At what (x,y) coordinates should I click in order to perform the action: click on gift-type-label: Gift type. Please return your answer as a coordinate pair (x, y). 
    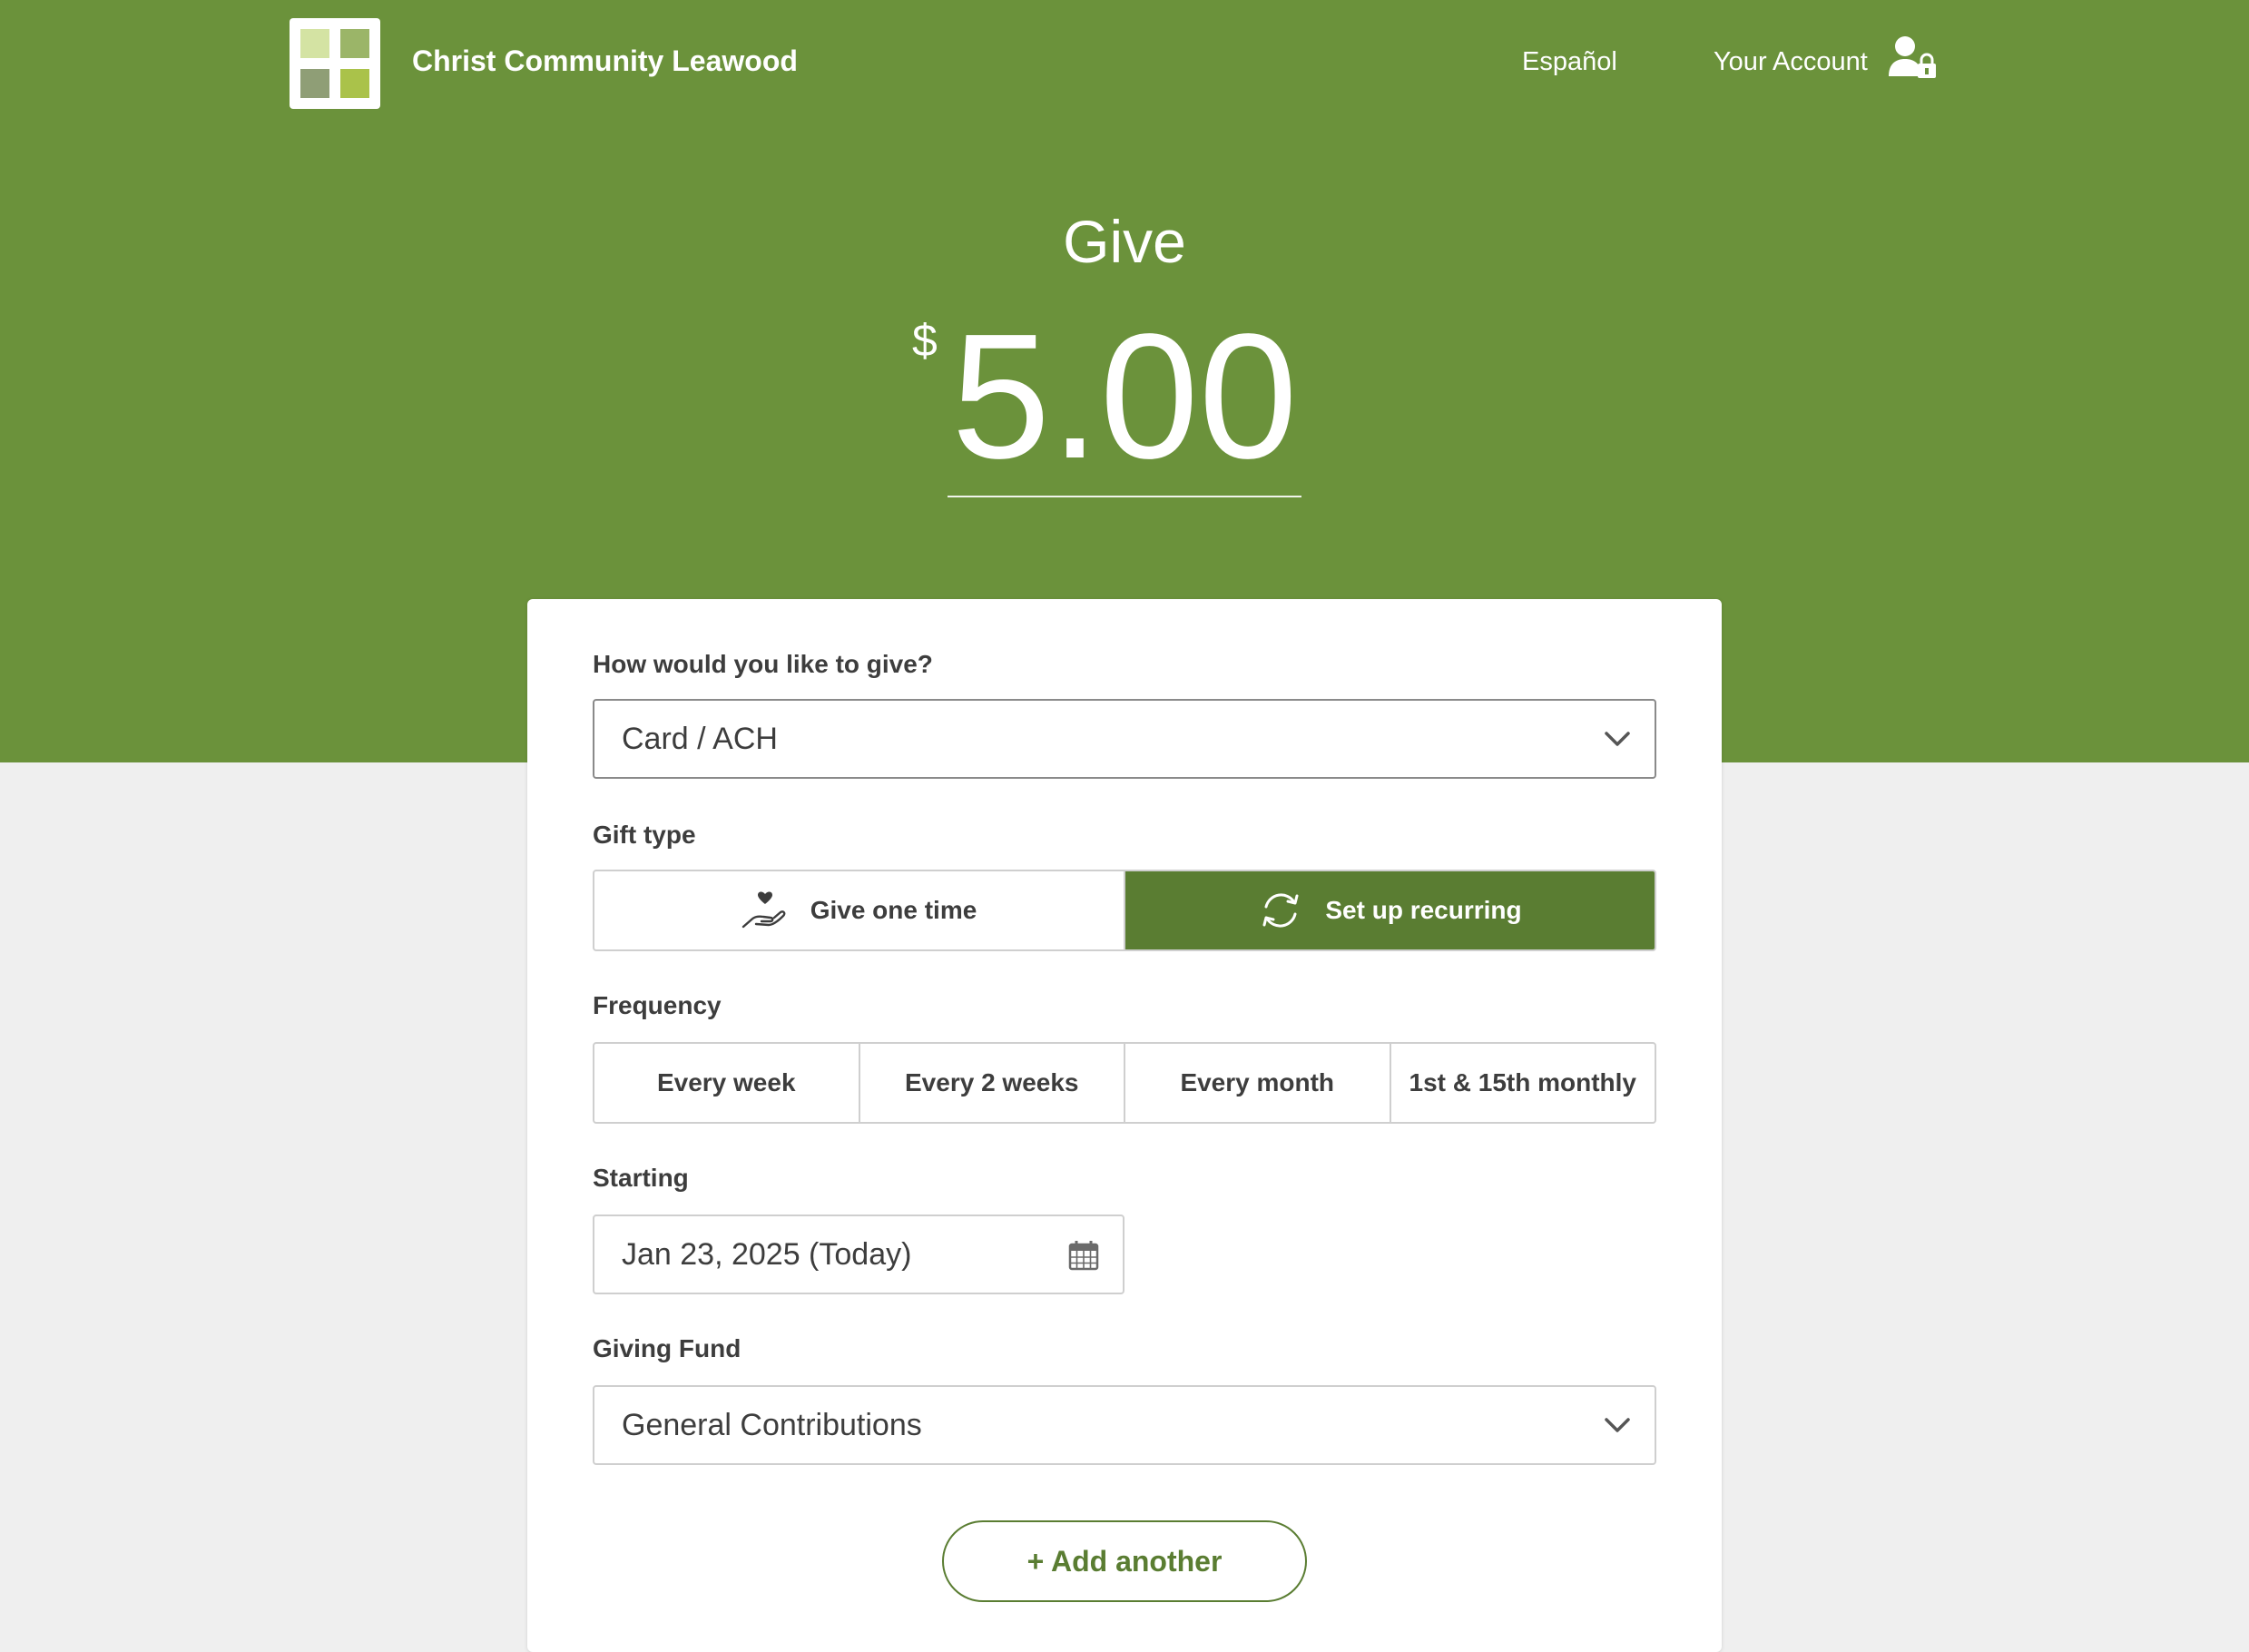
    Looking at the image, I should click on (645, 835).